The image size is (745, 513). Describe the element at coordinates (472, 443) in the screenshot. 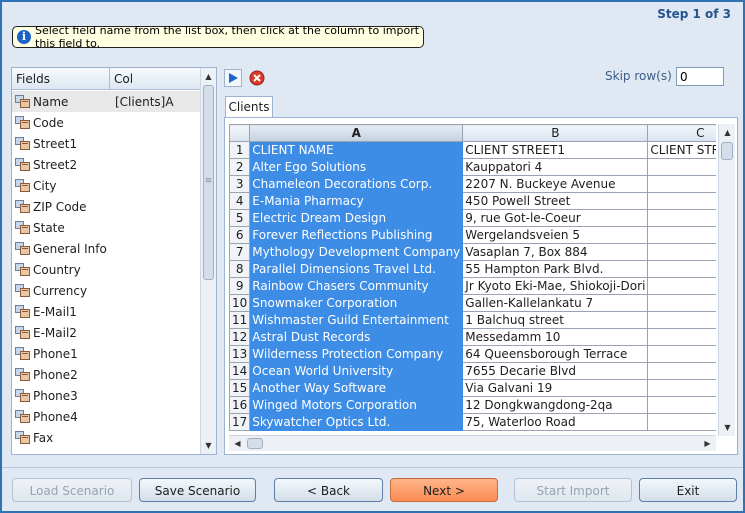

I see `grid-horizontal-scrollbar: ◀ ▶` at that location.